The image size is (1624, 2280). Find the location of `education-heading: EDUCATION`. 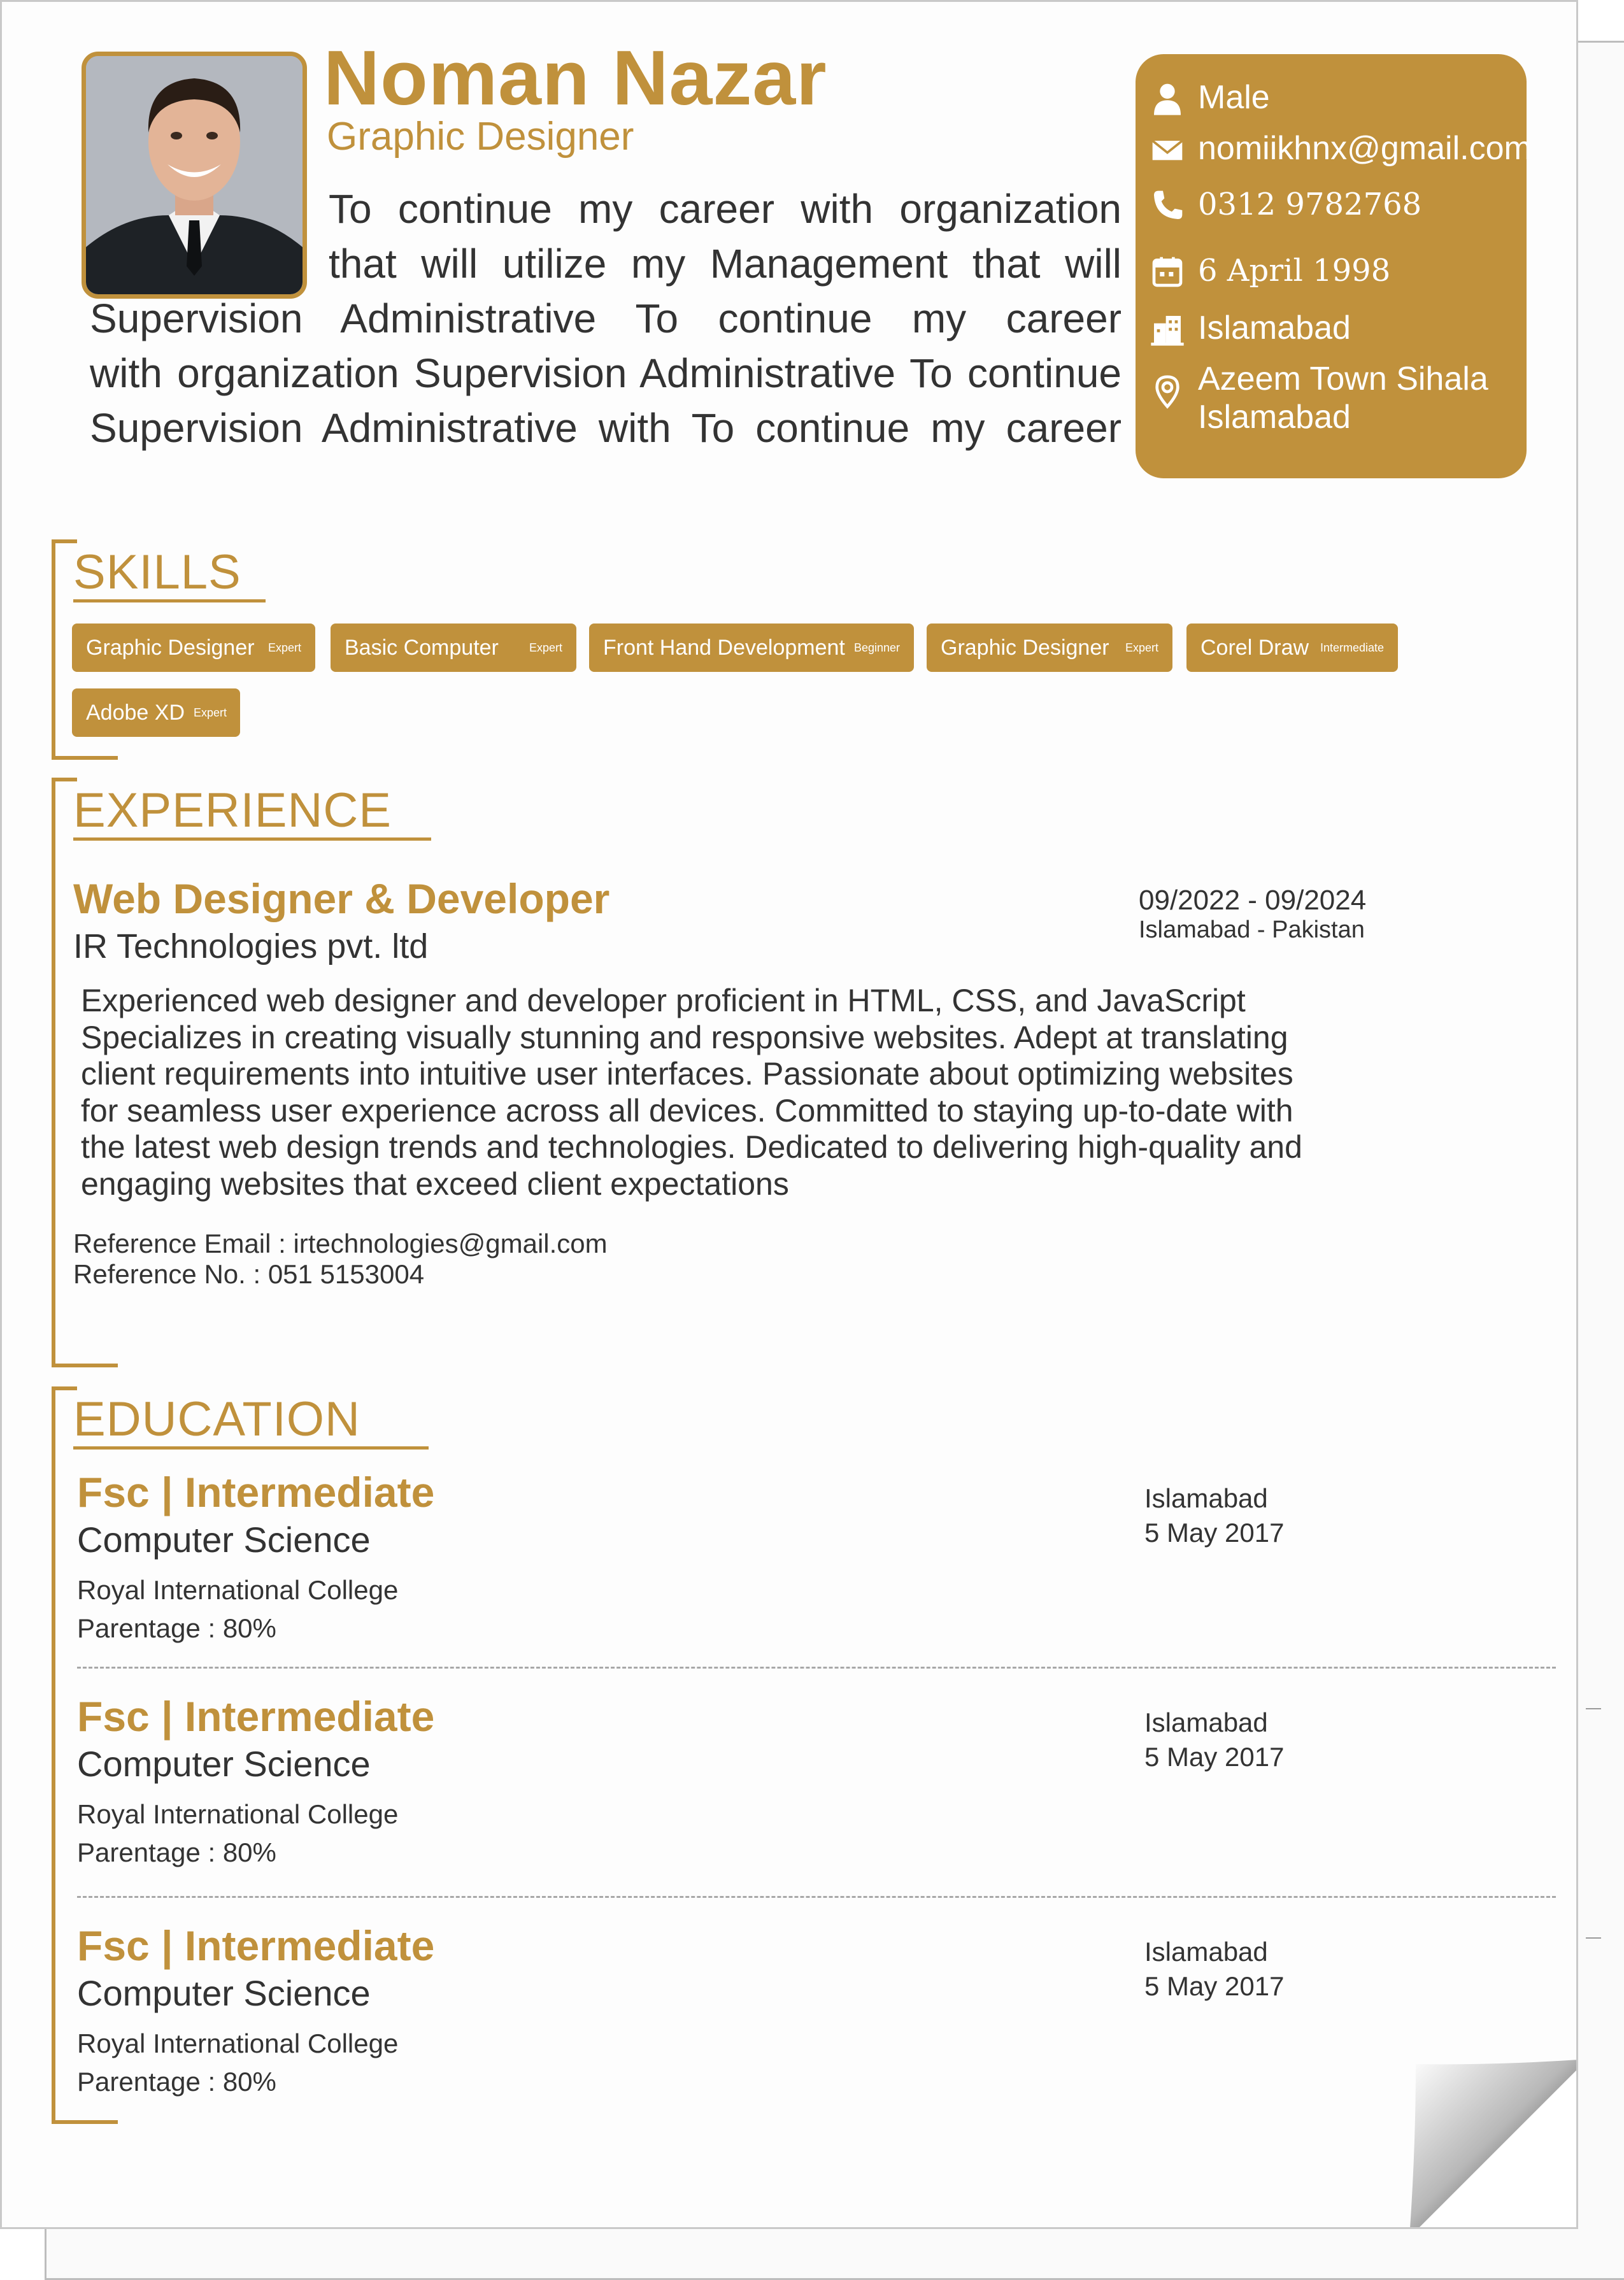

education-heading: EDUCATION is located at coordinates (216, 1419).